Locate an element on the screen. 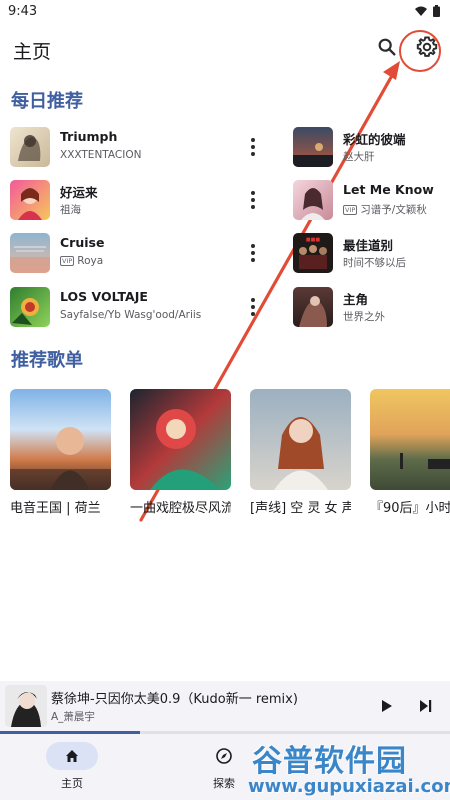 This screenshot has width=450, height=800. playlists-section-title: 推荐歌单 is located at coordinates (47, 360).